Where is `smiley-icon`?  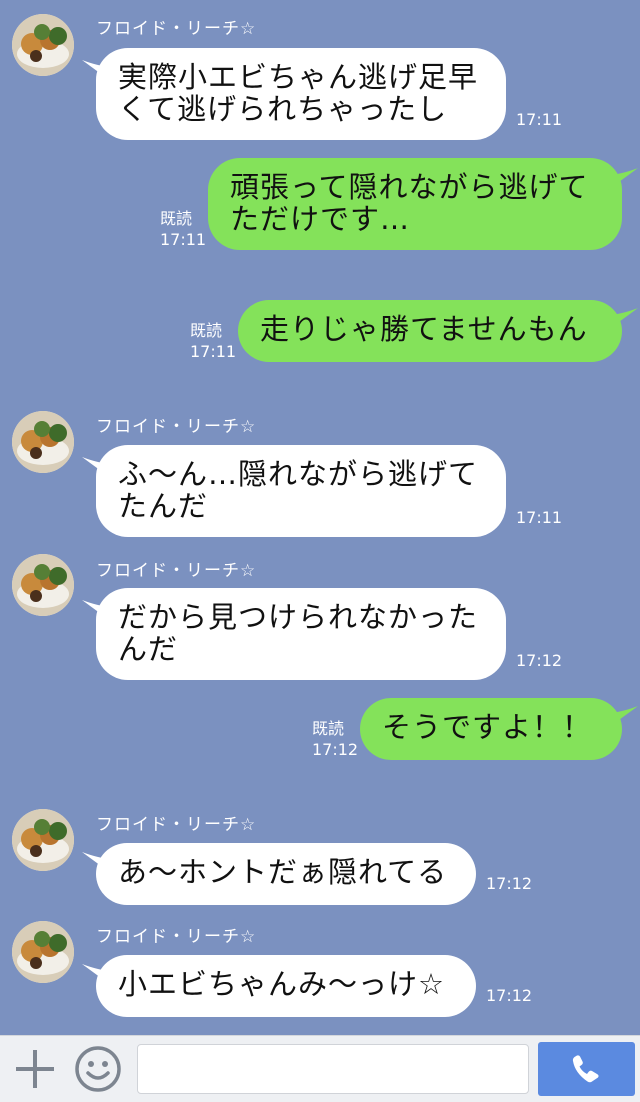 smiley-icon is located at coordinates (98, 1069).